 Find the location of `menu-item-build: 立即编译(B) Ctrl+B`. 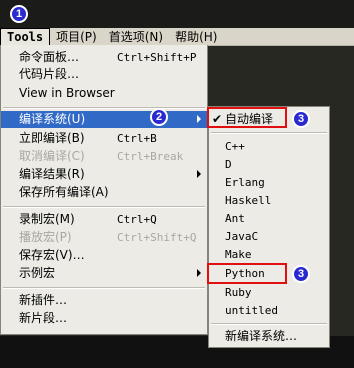

menu-item-build: 立即编译(B) Ctrl+B is located at coordinates (104, 138).